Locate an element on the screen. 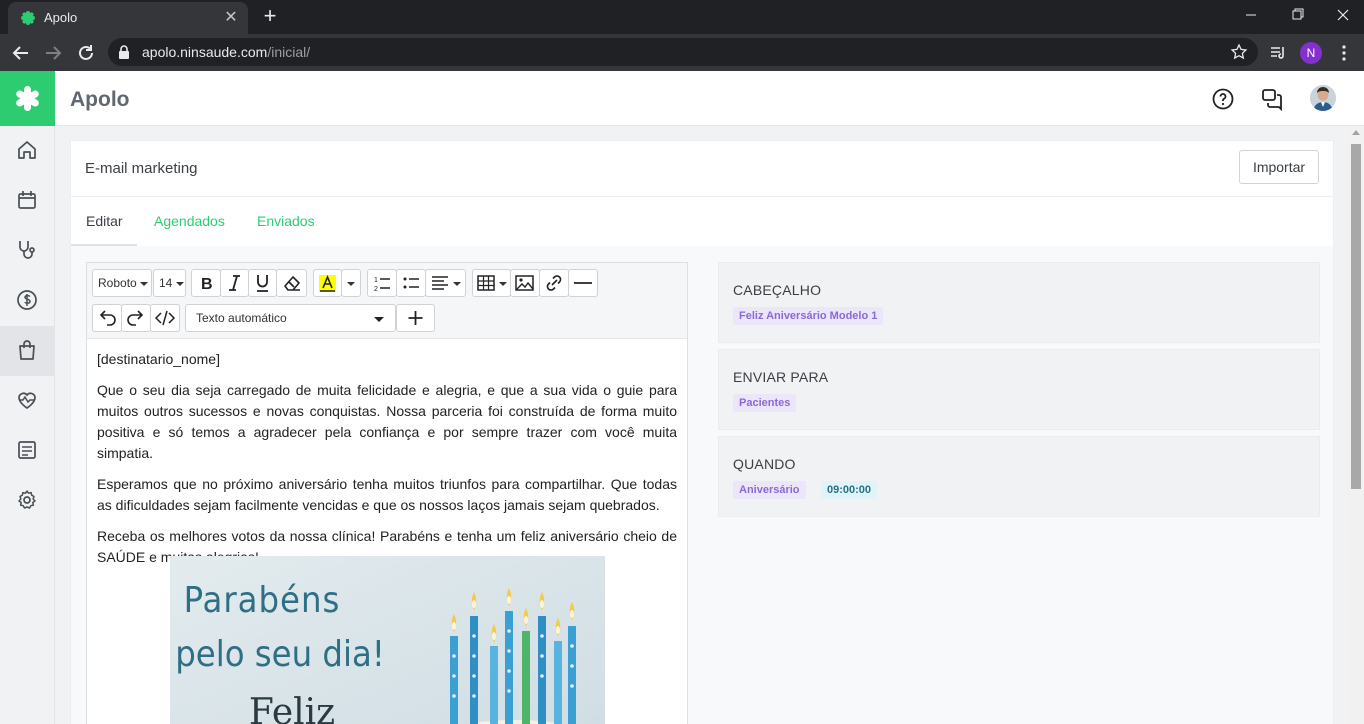 This screenshot has height=724, width=1364. undo-icon is located at coordinates (107, 318).